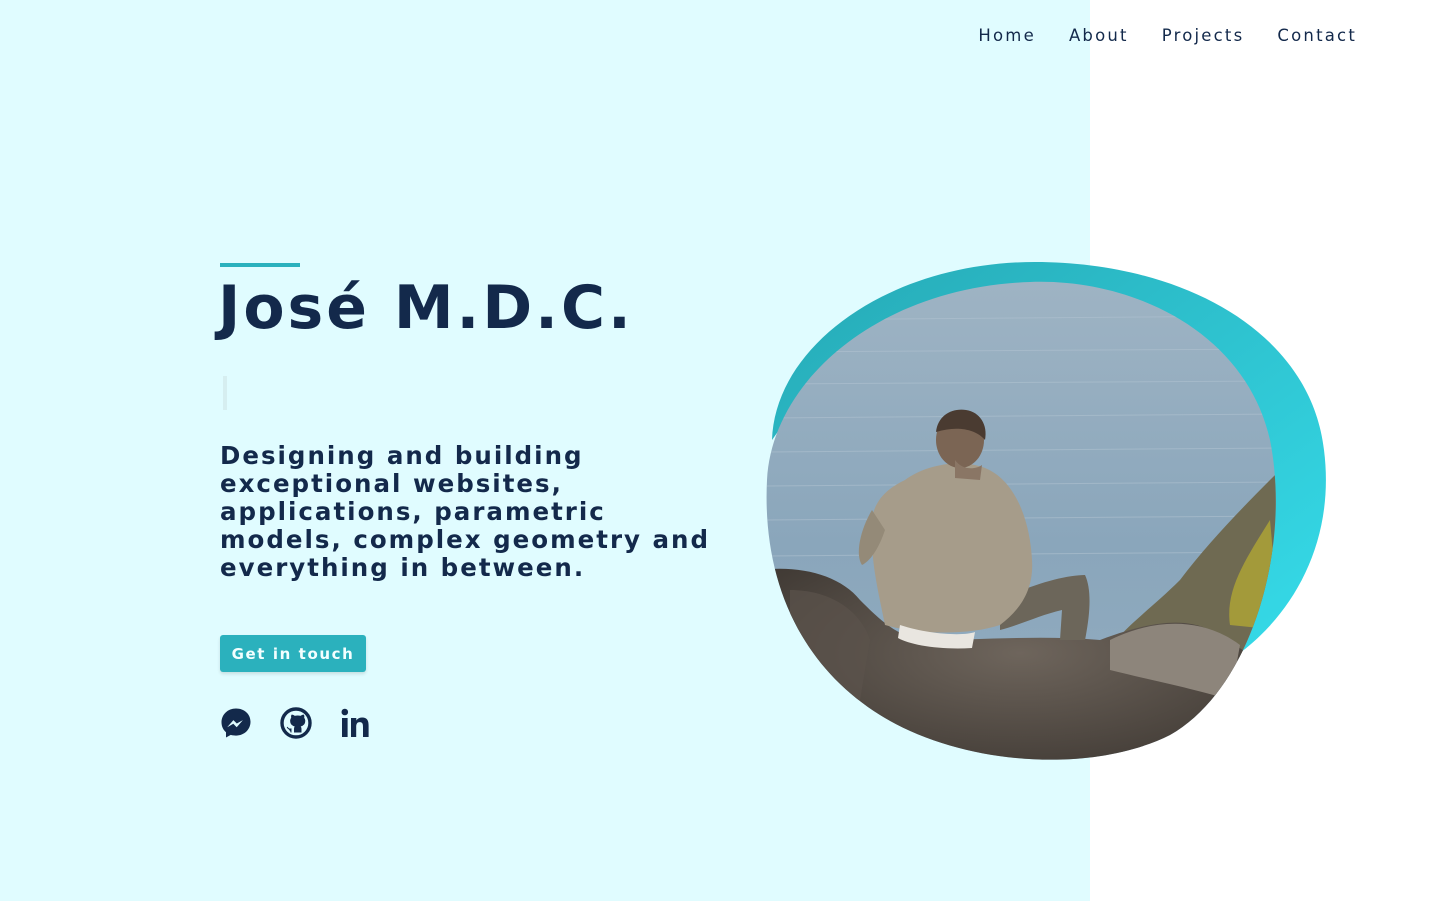 The height and width of the screenshot is (901, 1429). What do you see at coordinates (426, 308) in the screenshot?
I see `hero-name: José M.D.C.` at bounding box center [426, 308].